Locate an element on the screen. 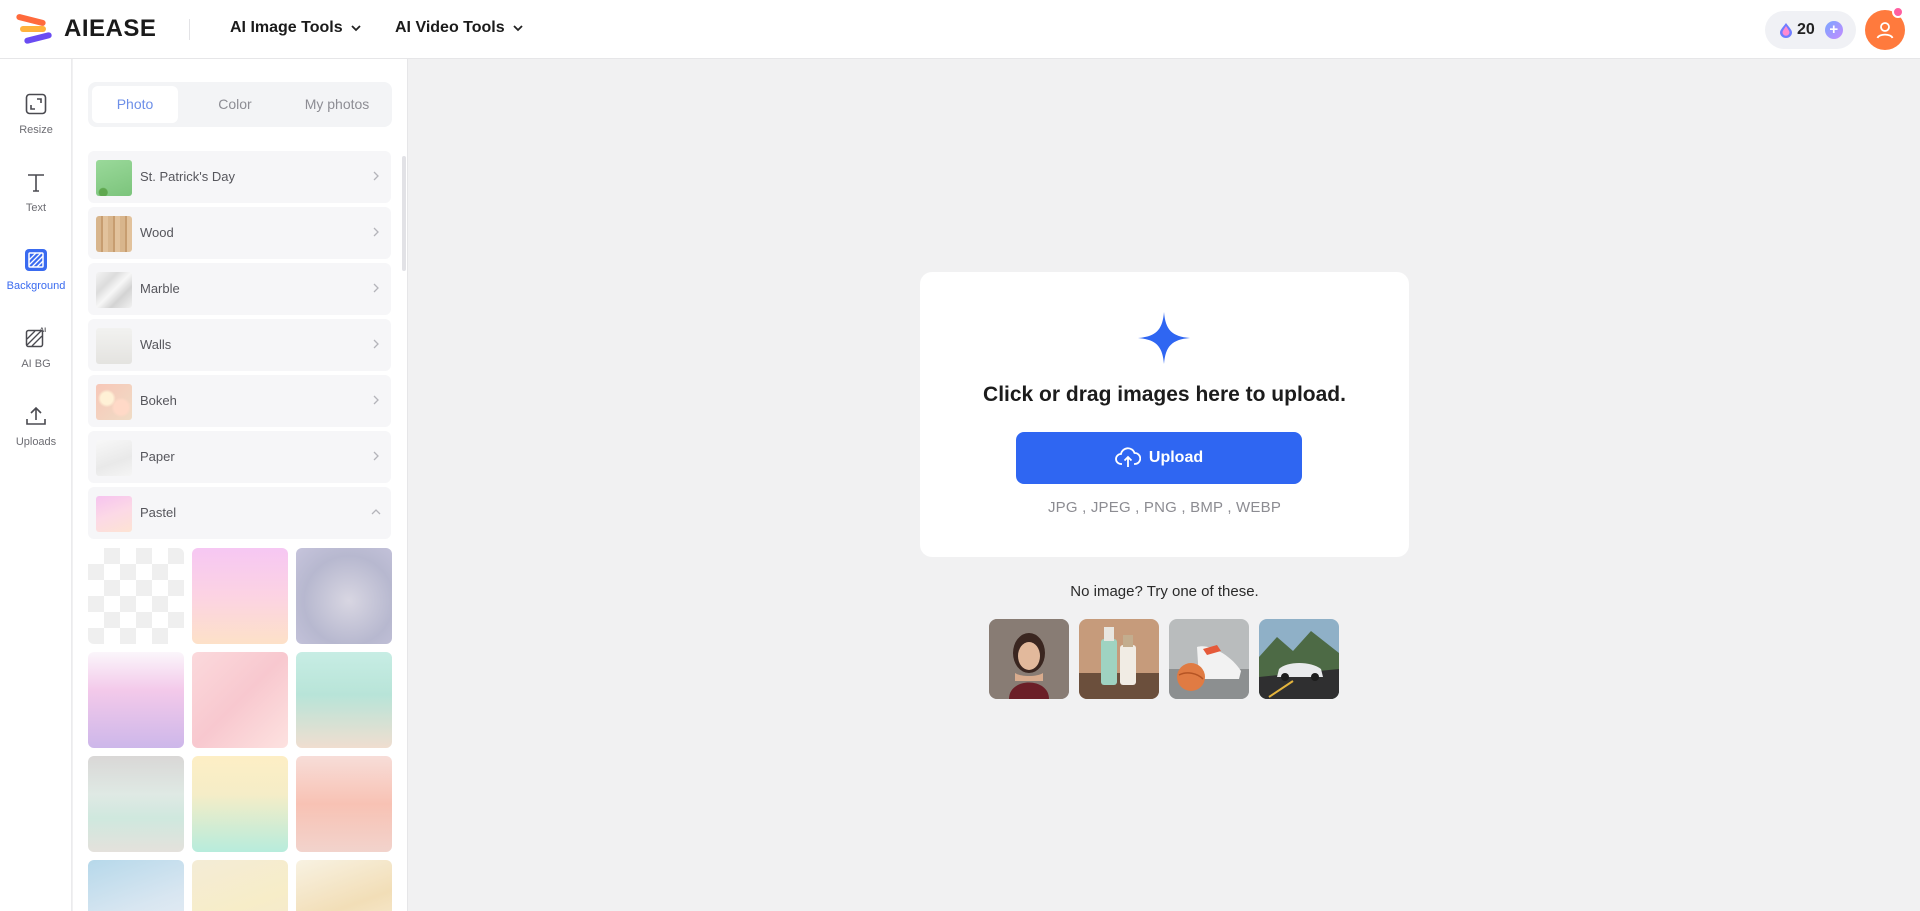  chevron-up-icon is located at coordinates (376, 512).